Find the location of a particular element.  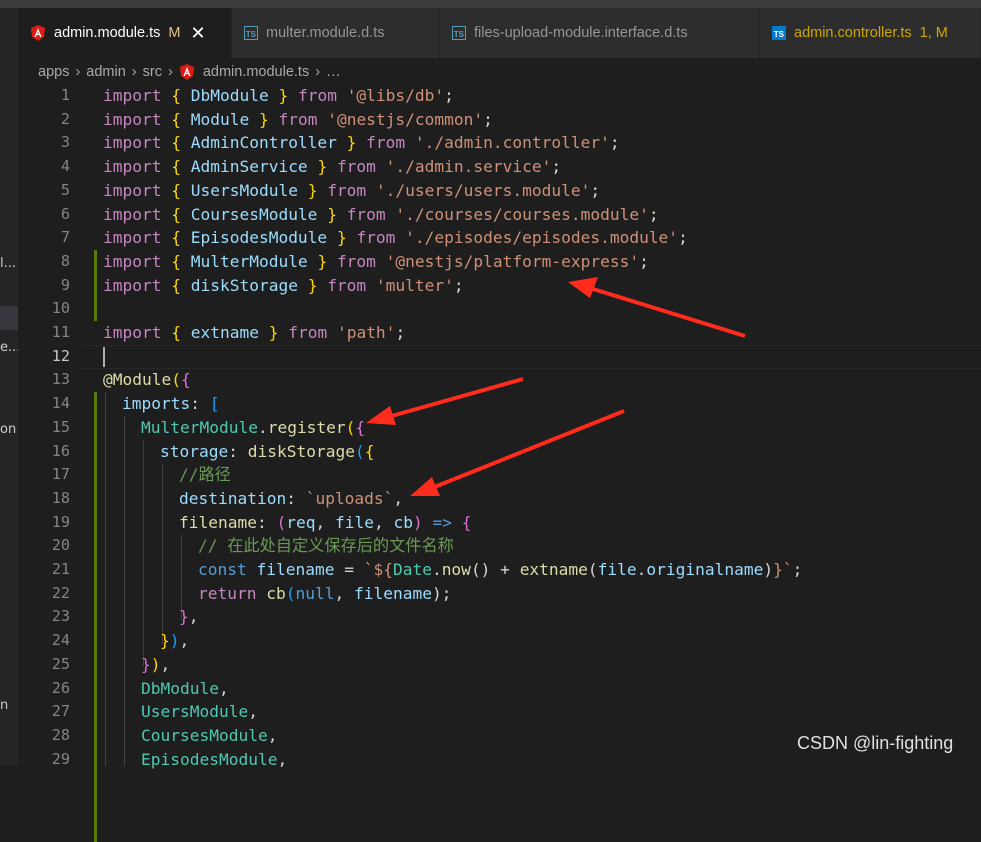

watermark: CSDN @lin-fighting is located at coordinates (875, 743).